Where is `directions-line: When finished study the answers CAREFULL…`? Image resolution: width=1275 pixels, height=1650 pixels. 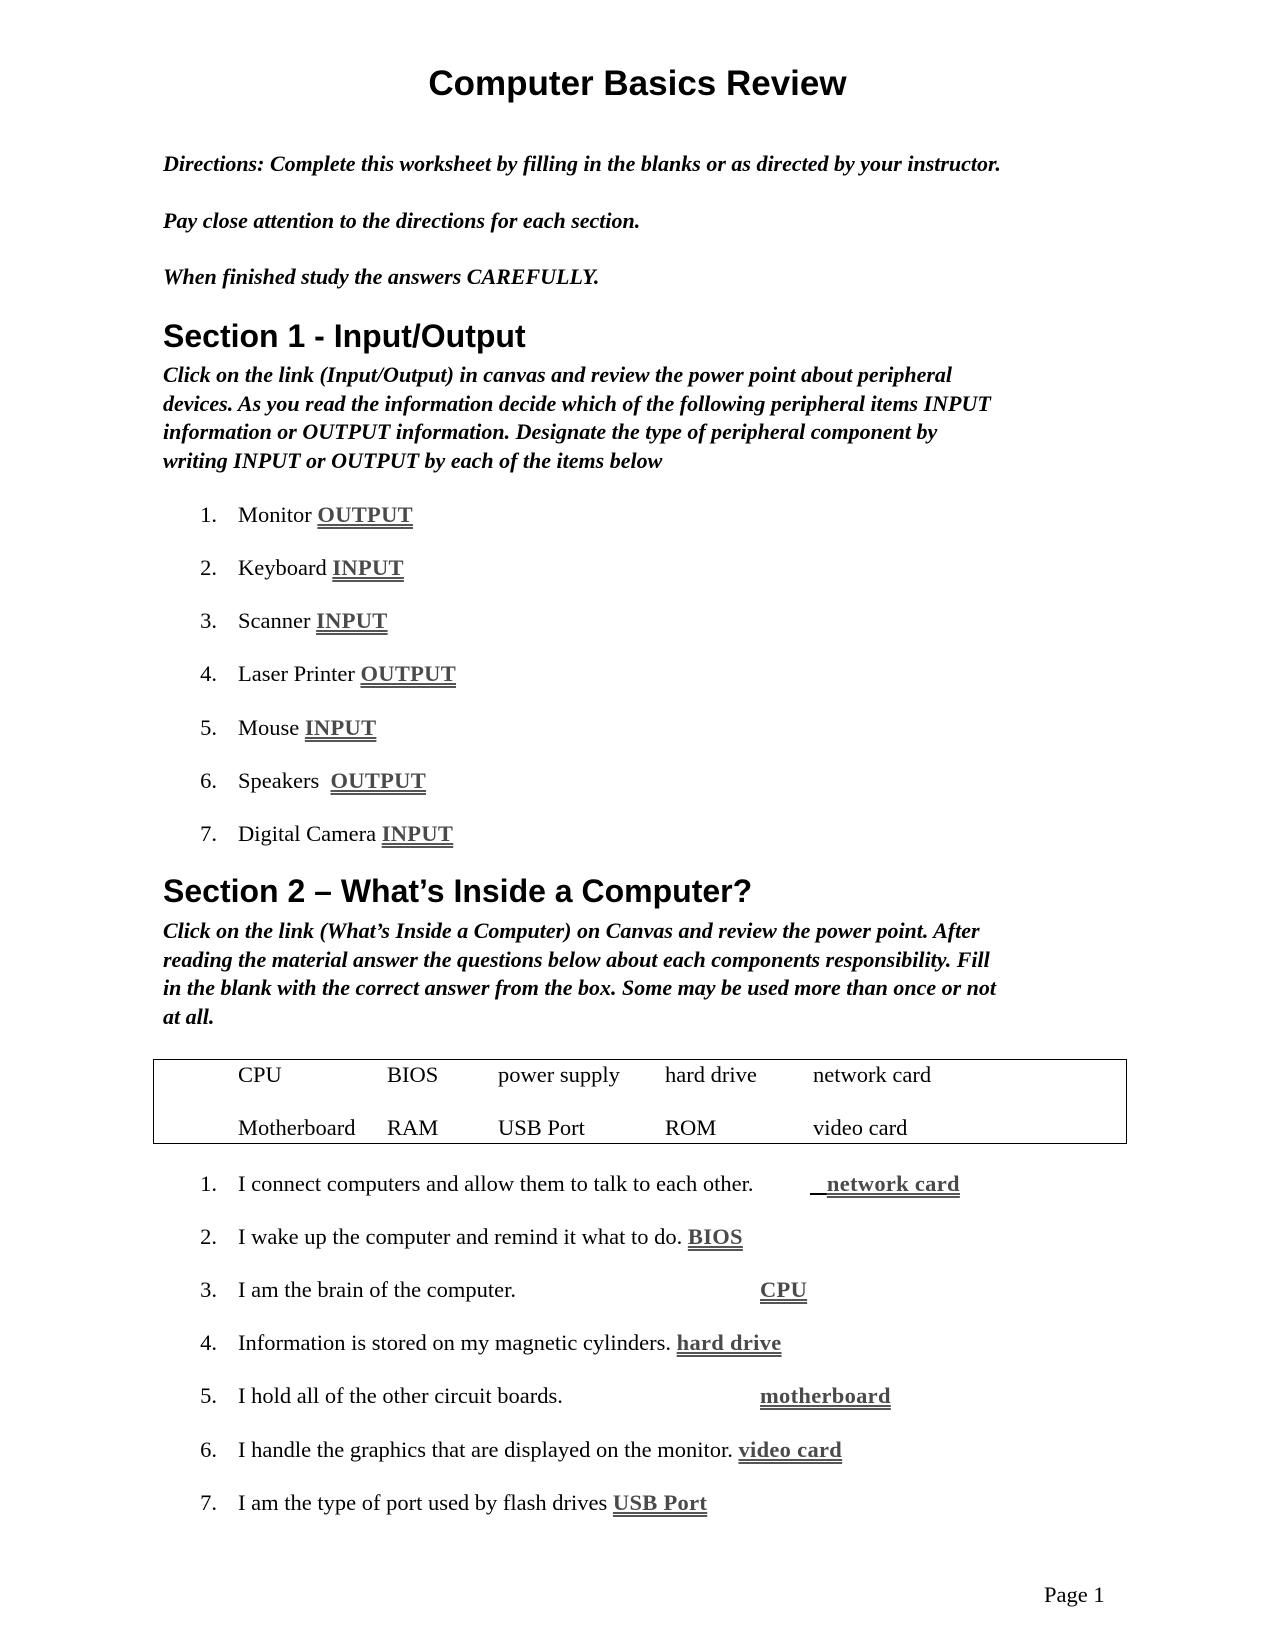
directions-line: When finished study the answers CAREFULL… is located at coordinates (381, 276).